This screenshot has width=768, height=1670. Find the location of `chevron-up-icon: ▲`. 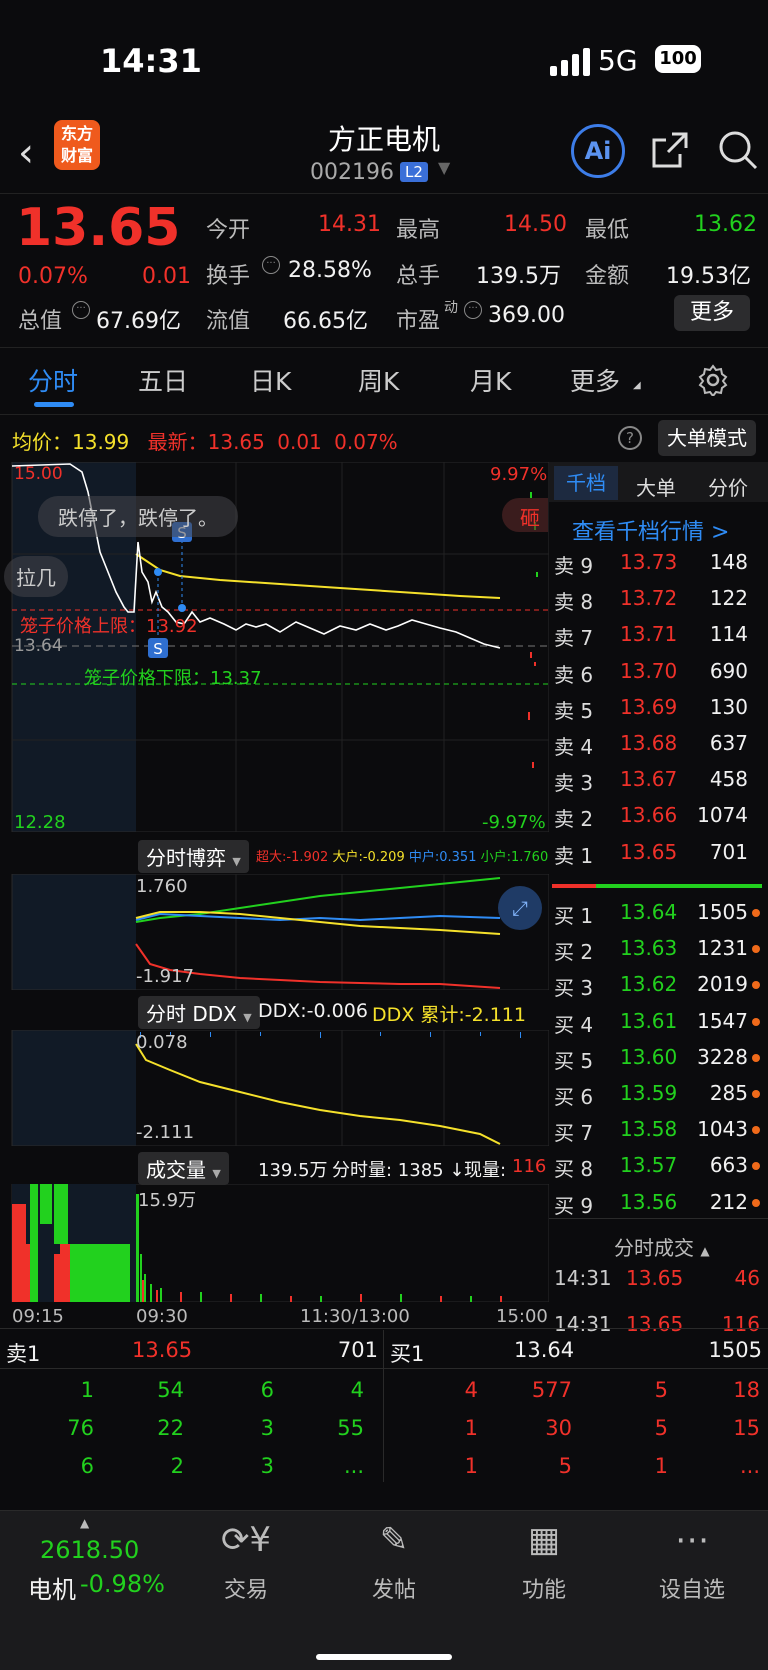

chevron-up-icon: ▲ is located at coordinates (84, 1523).